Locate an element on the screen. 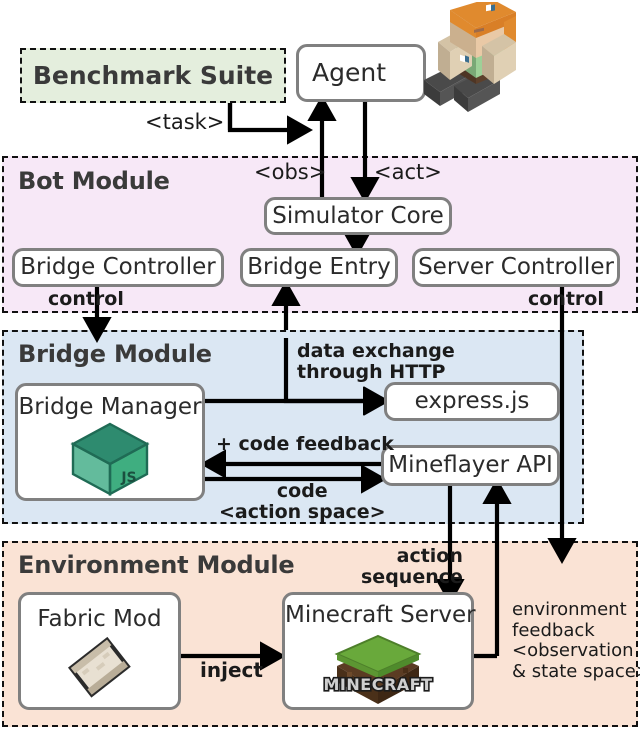  mineflayer-api-box: Mineflayer API is located at coordinates (470, 465).